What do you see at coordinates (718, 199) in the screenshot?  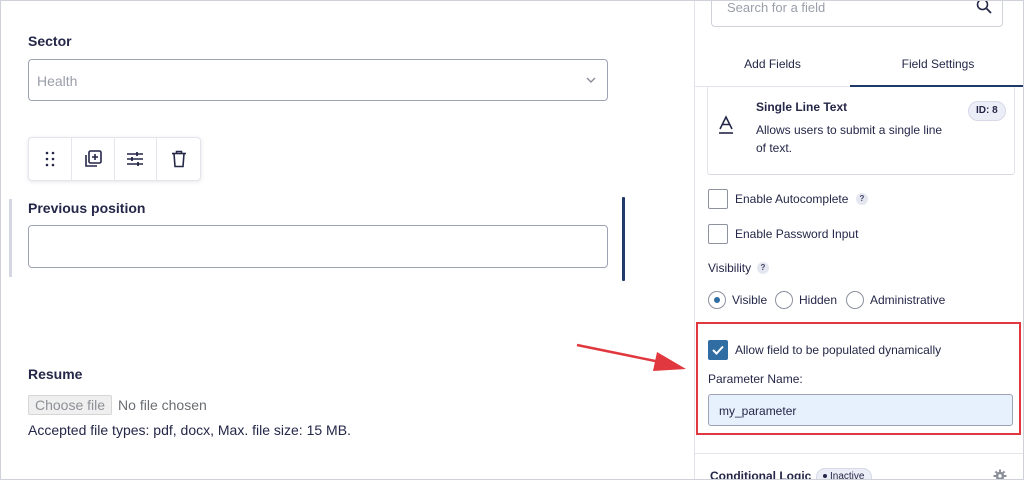 I see `enable-autocomplete-checkbox` at bounding box center [718, 199].